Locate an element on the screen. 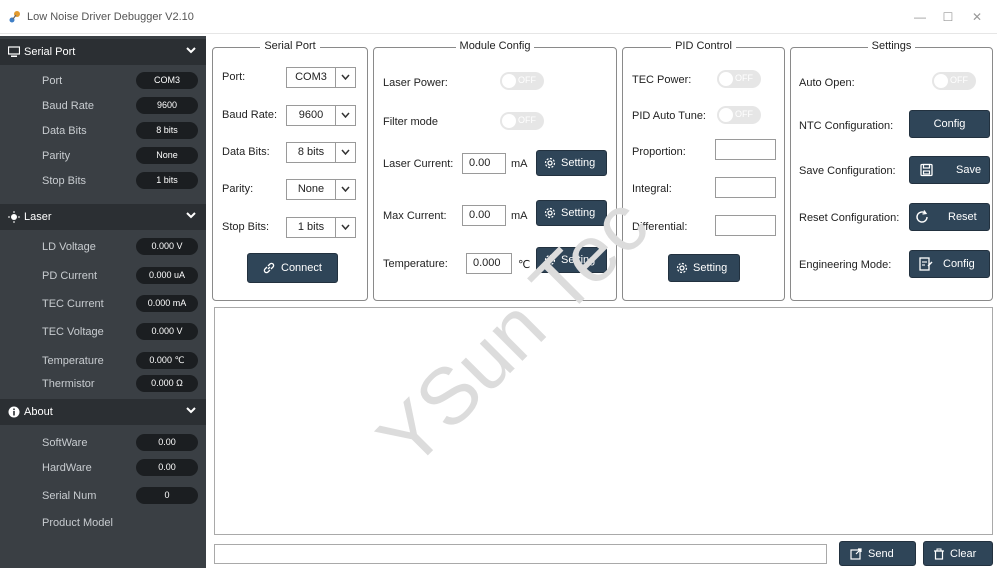  sidebar-item-label: Stop Bits is located at coordinates (64, 181).